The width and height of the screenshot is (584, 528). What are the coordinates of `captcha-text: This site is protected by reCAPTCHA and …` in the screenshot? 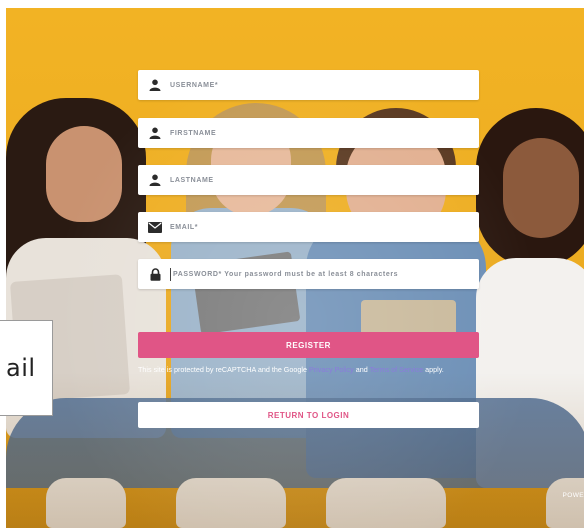 It's located at (223, 369).